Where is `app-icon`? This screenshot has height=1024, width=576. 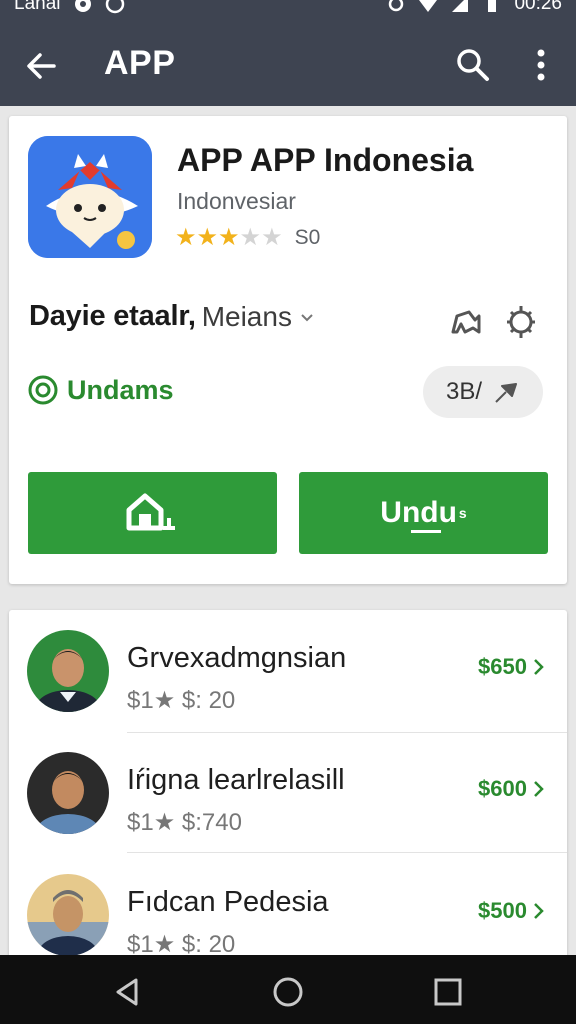 app-icon is located at coordinates (90, 197).